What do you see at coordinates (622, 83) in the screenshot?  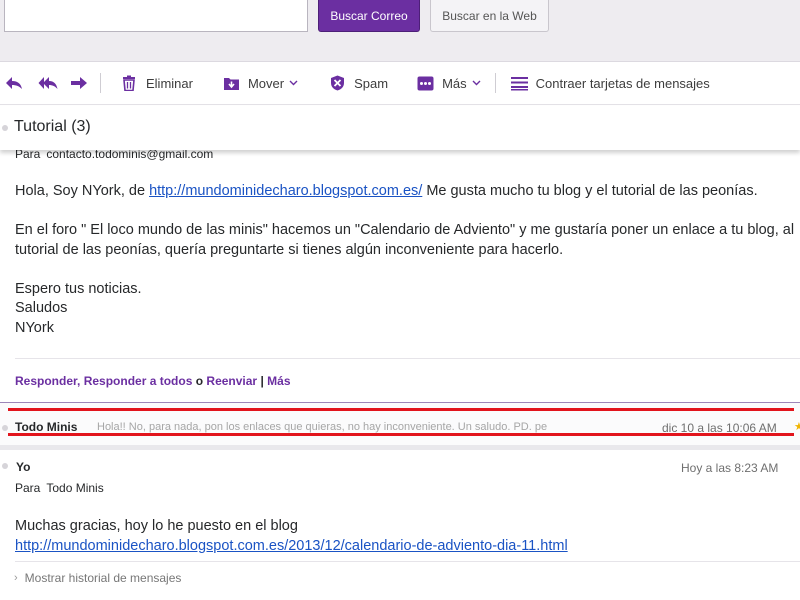 I see `collapse-cards-label: Contraer tarjetas de mensajes` at bounding box center [622, 83].